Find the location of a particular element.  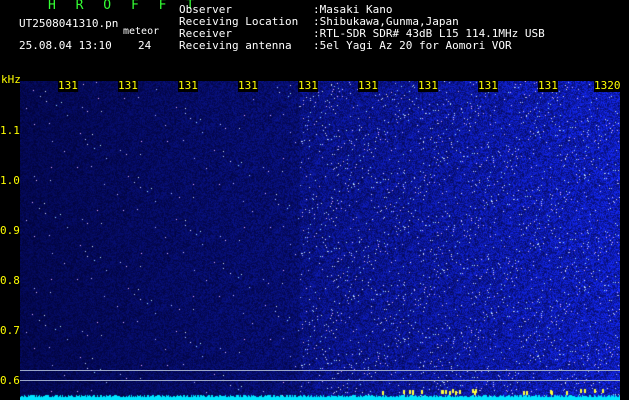

date-time: 25.08.04 13:10 is located at coordinates (65, 45).